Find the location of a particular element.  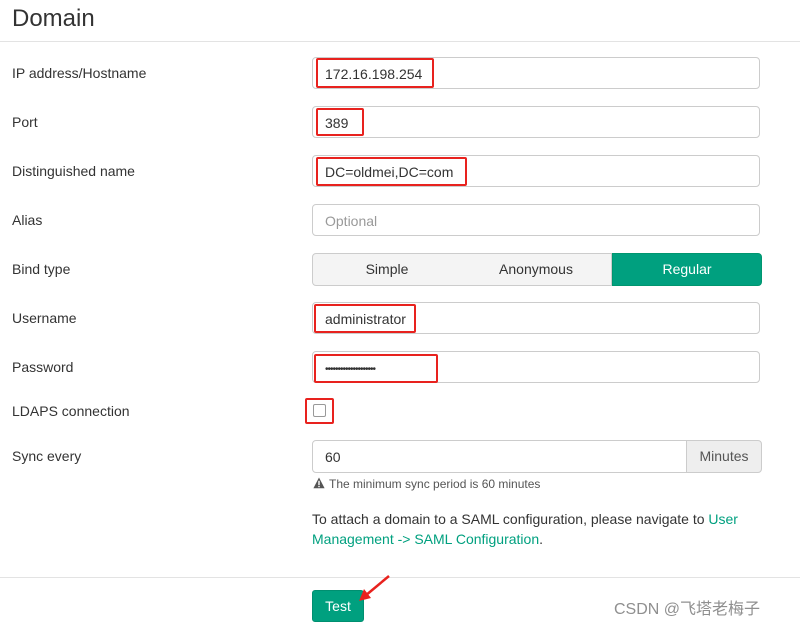

sync-label: Sync every is located at coordinates (47, 456).